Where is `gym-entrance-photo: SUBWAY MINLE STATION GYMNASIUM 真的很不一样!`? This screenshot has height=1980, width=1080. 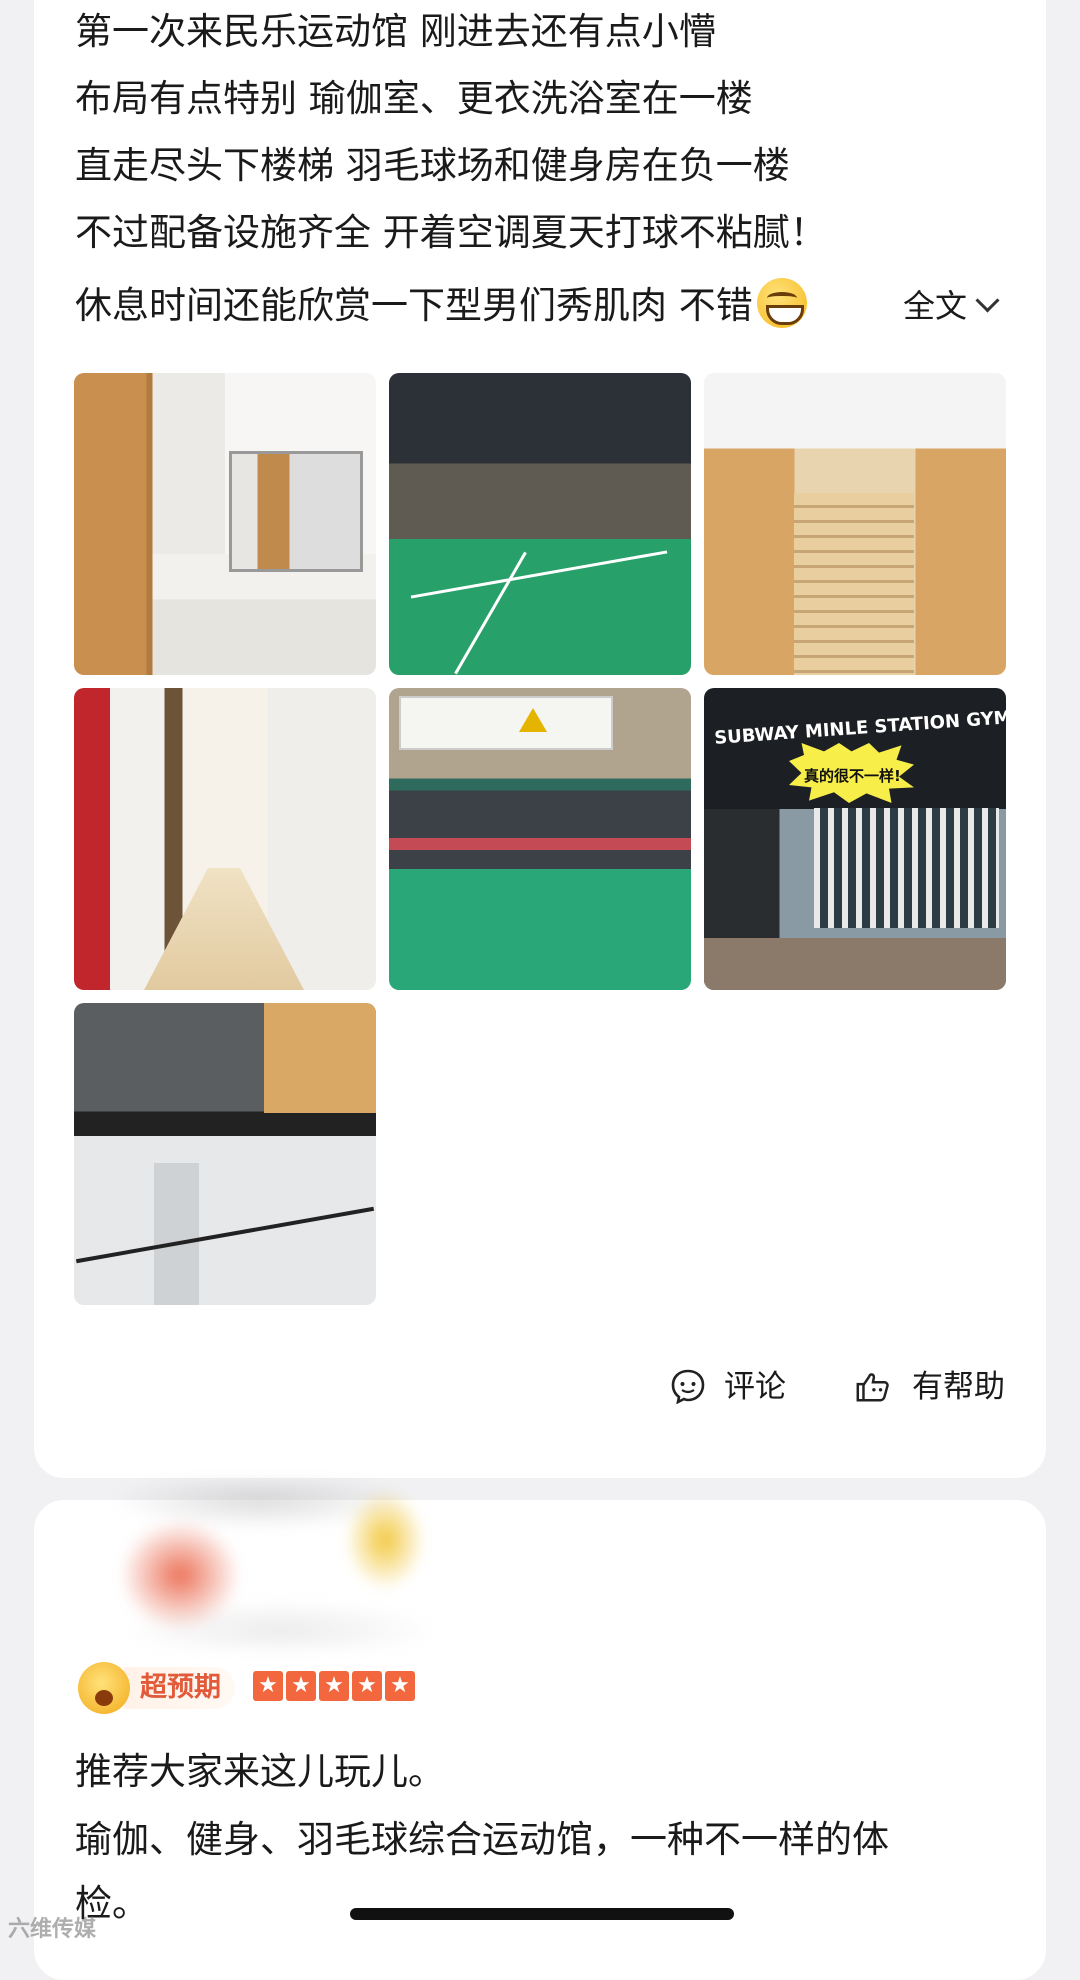 gym-entrance-photo: SUBWAY MINLE STATION GYMNASIUM 真的很不一样! is located at coordinates (855, 839).